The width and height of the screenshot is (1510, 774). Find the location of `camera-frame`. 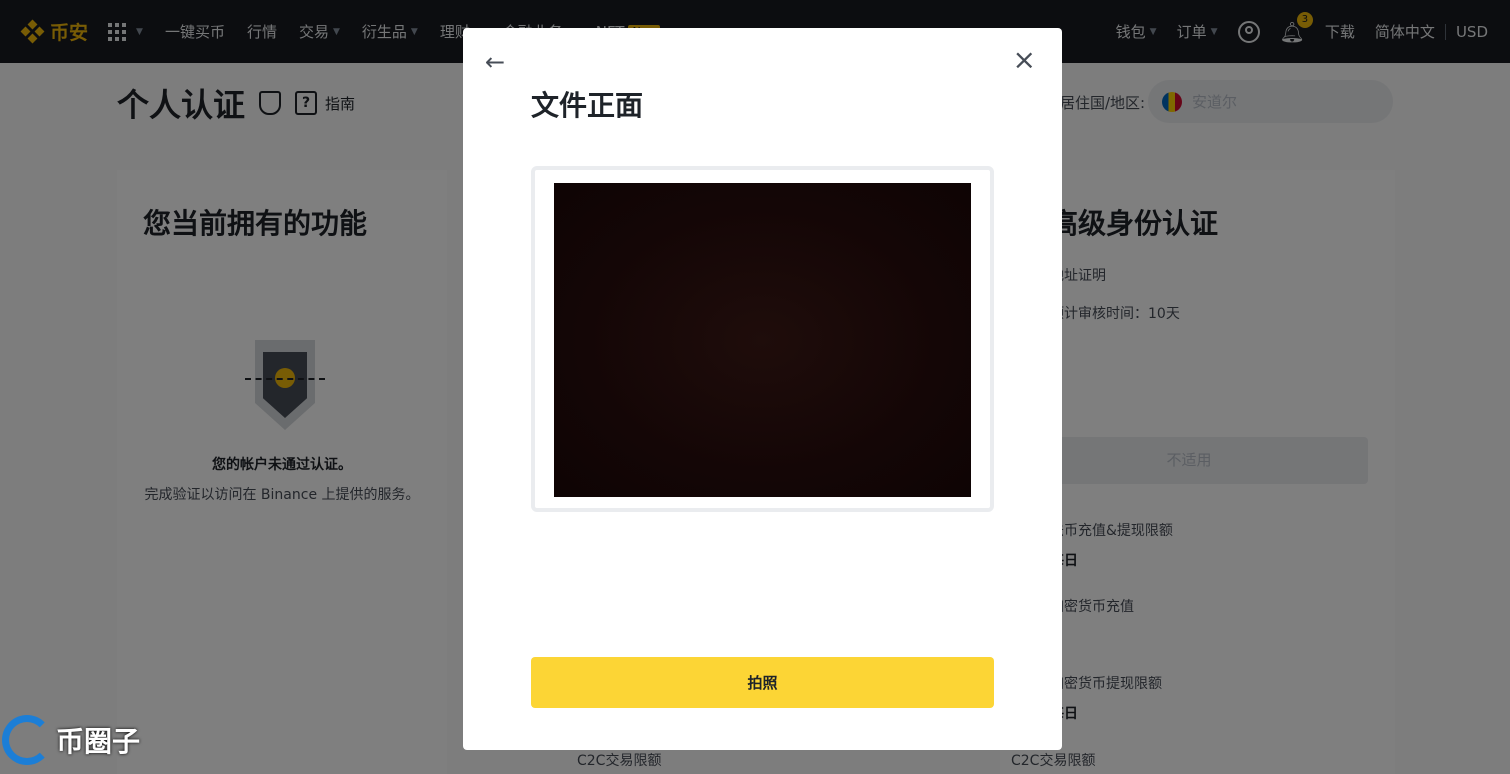

camera-frame is located at coordinates (762, 339).